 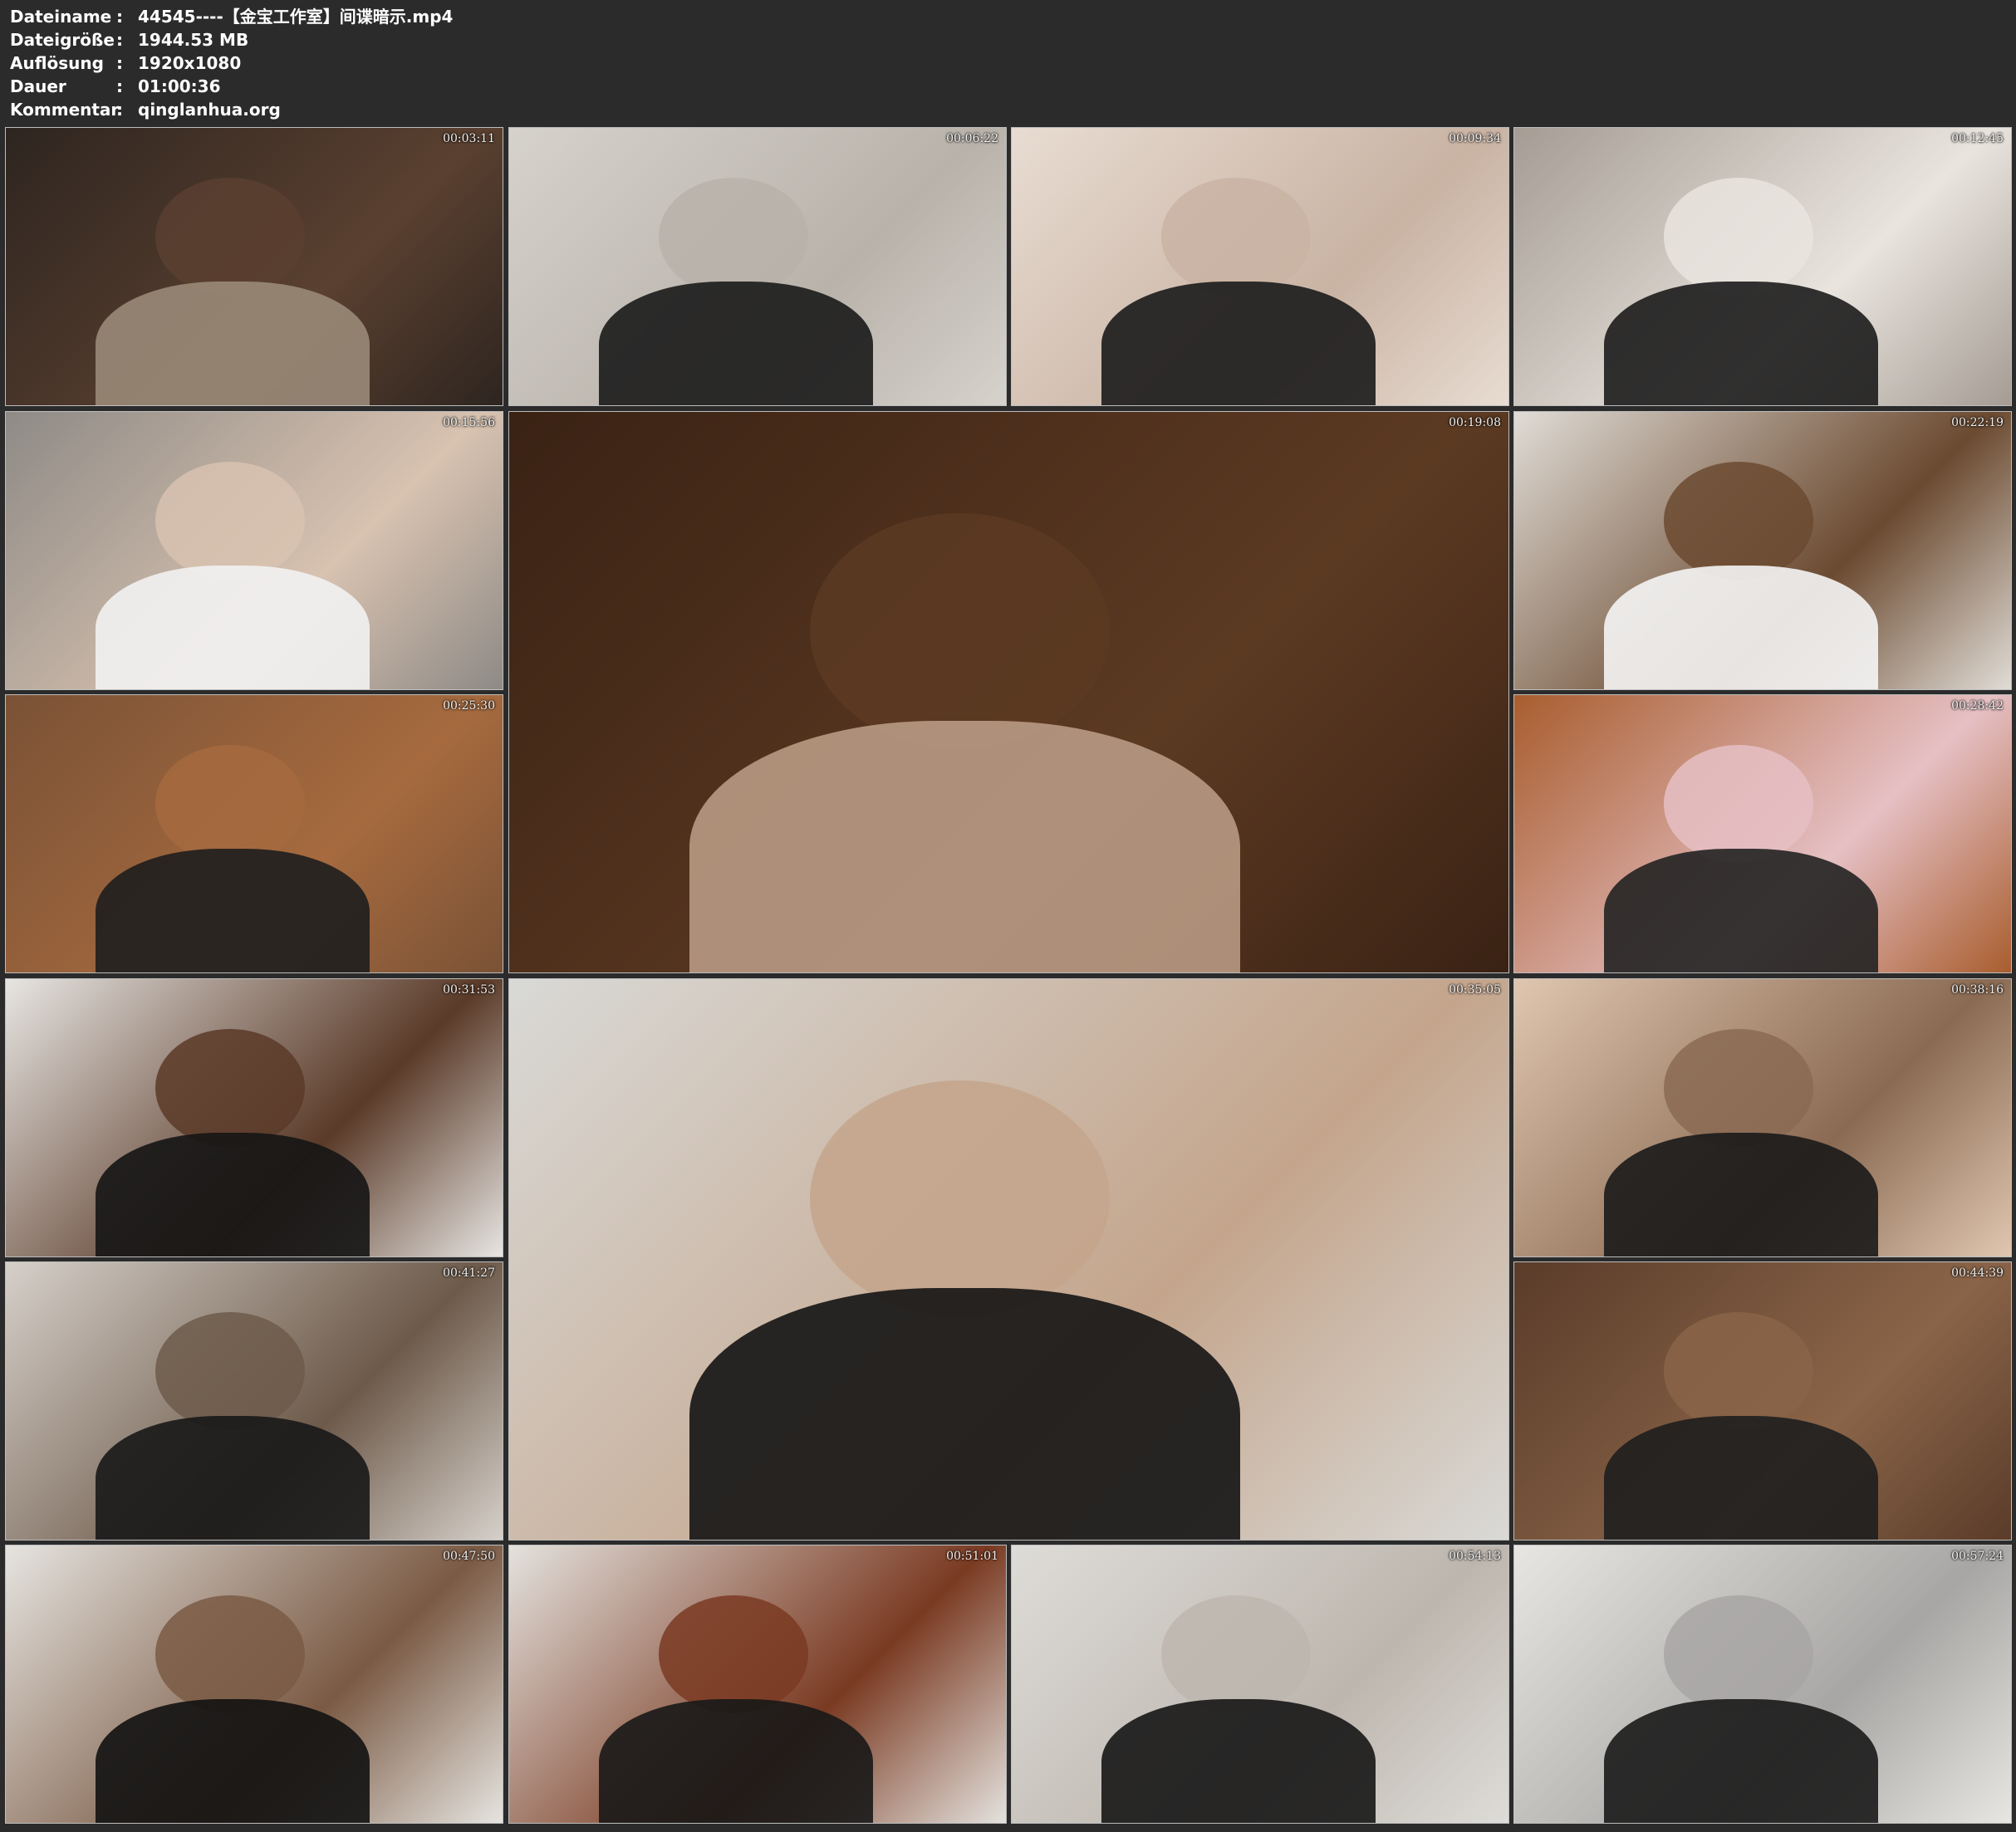 I want to click on video-thumbnail: 00:31:53, so click(x=254, y=1117).